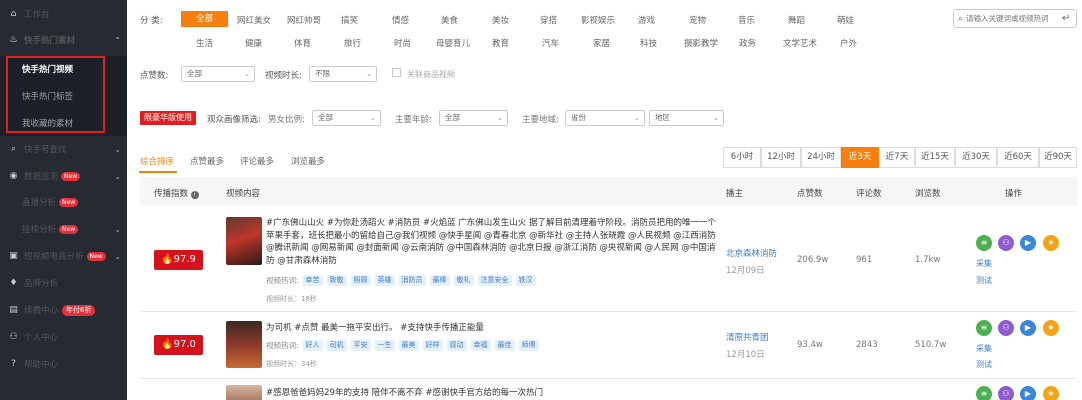 The height and width of the screenshot is (400, 1082). I want to click on sidebar-item-workbench: ⌂ 工作台, so click(63, 14).